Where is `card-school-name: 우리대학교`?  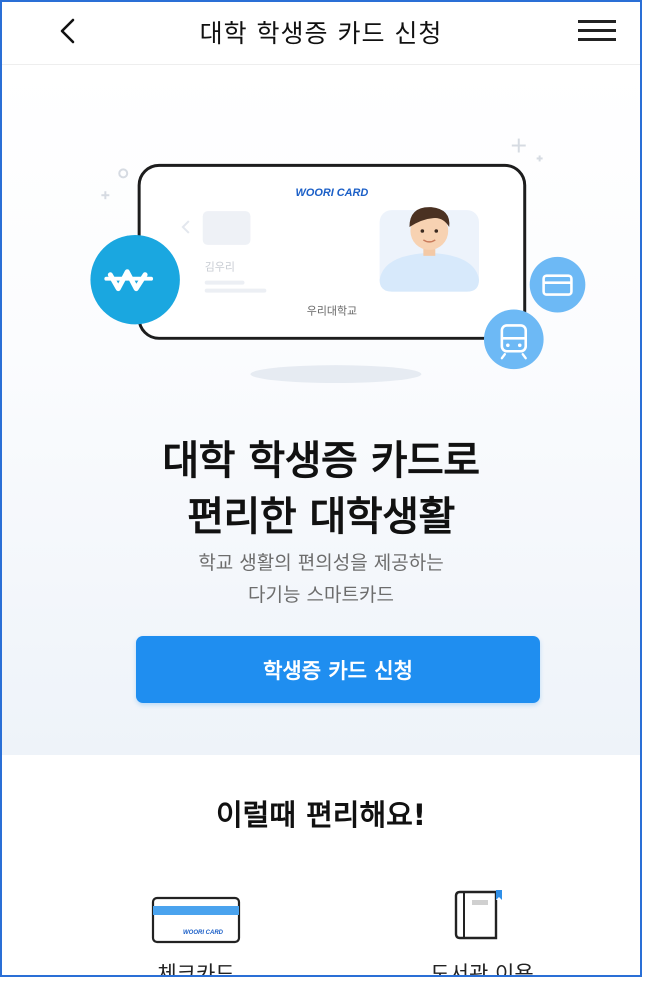
card-school-name: 우리대학교 is located at coordinates (332, 310).